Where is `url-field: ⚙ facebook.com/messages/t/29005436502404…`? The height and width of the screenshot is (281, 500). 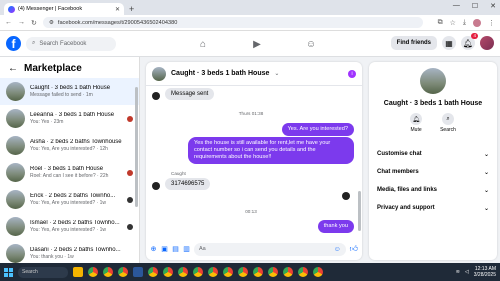 url-field: ⚙ facebook.com/messages/t/29005436502404… is located at coordinates (232, 22).